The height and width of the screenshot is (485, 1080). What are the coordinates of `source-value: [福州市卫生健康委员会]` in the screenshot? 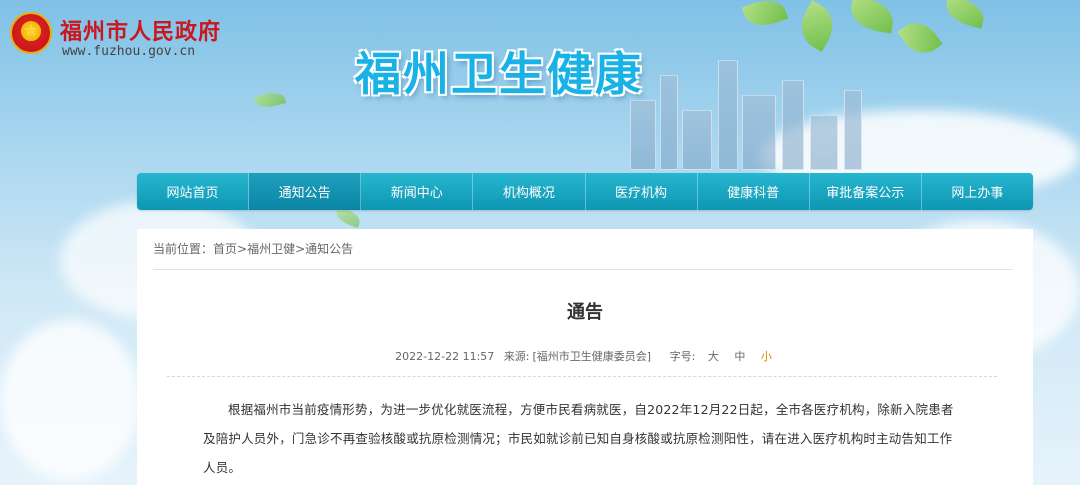 It's located at (592, 356).